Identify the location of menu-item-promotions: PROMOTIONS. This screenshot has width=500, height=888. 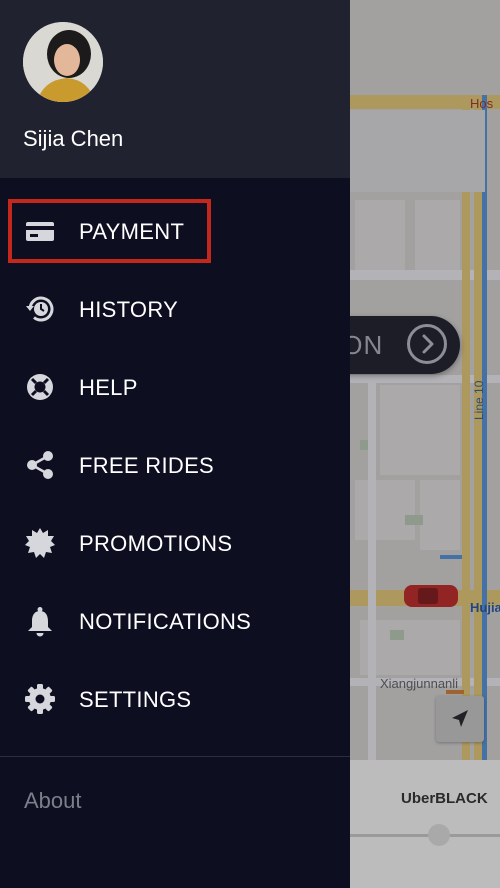
(175, 543).